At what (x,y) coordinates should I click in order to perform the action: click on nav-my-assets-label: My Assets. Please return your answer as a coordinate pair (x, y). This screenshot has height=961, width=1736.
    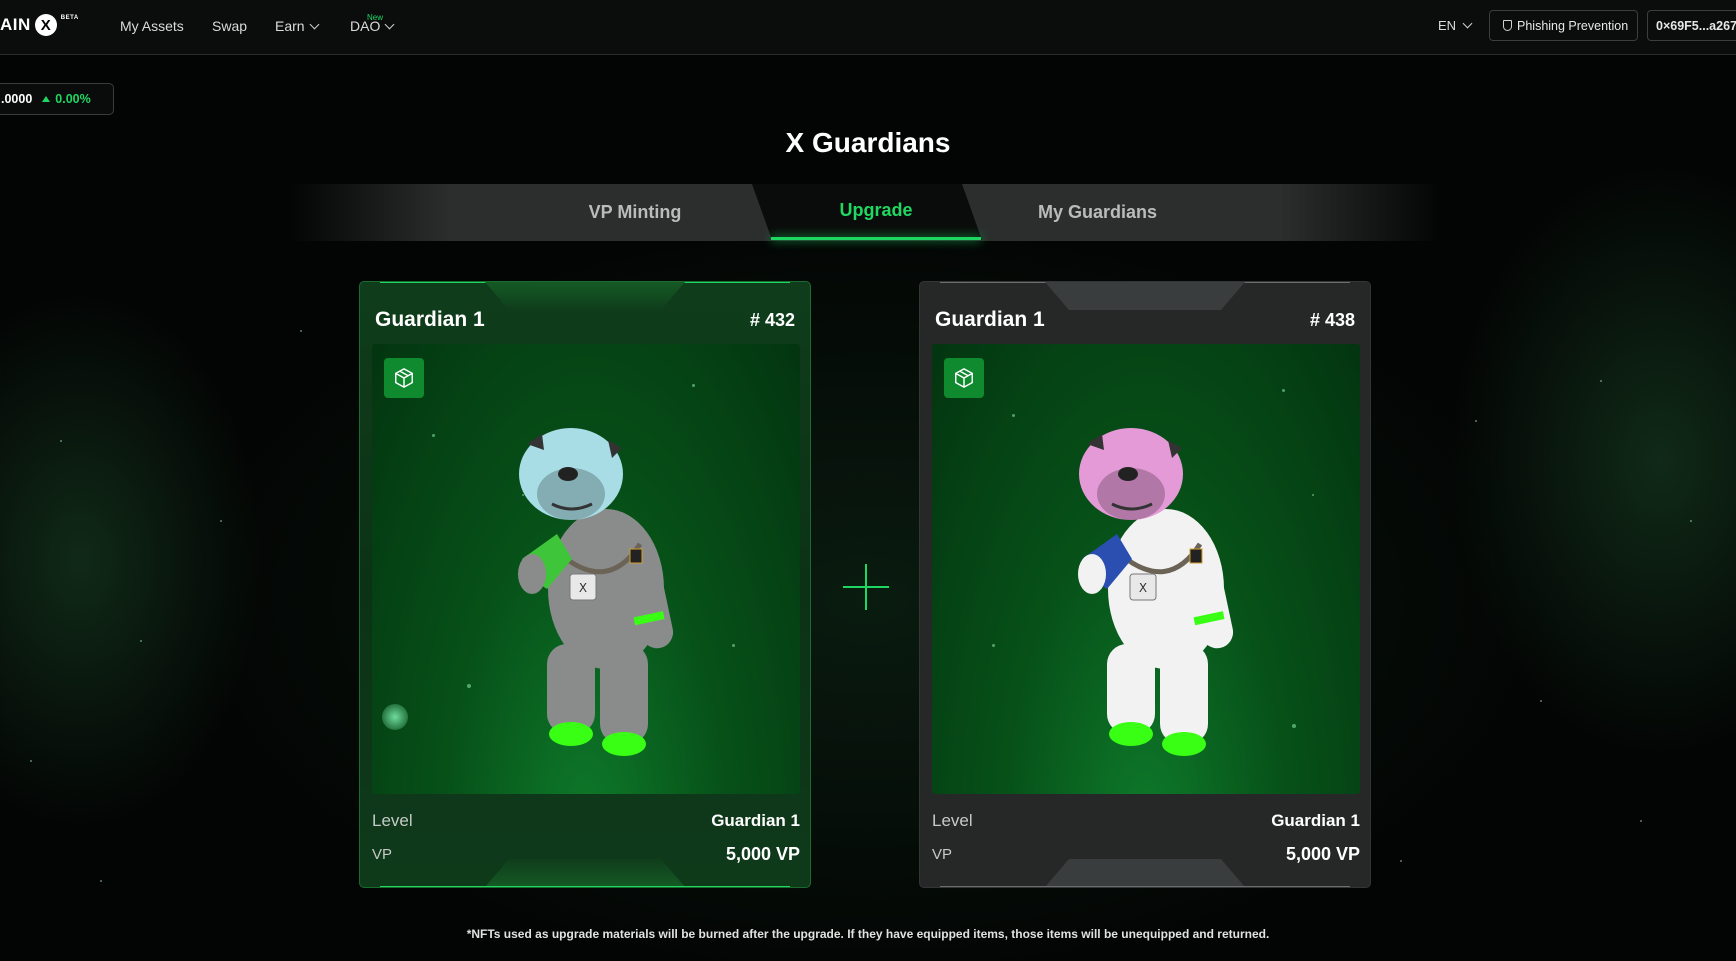
    Looking at the image, I should click on (152, 26).